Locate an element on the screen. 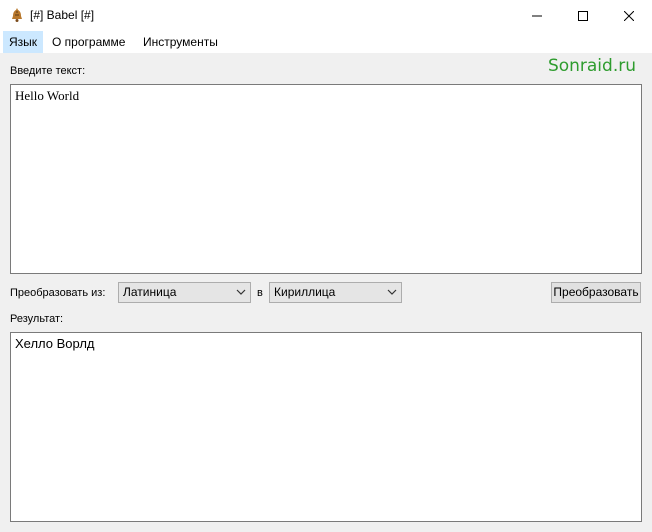  title-bar: [#] Babel [#] is located at coordinates (326, 15).